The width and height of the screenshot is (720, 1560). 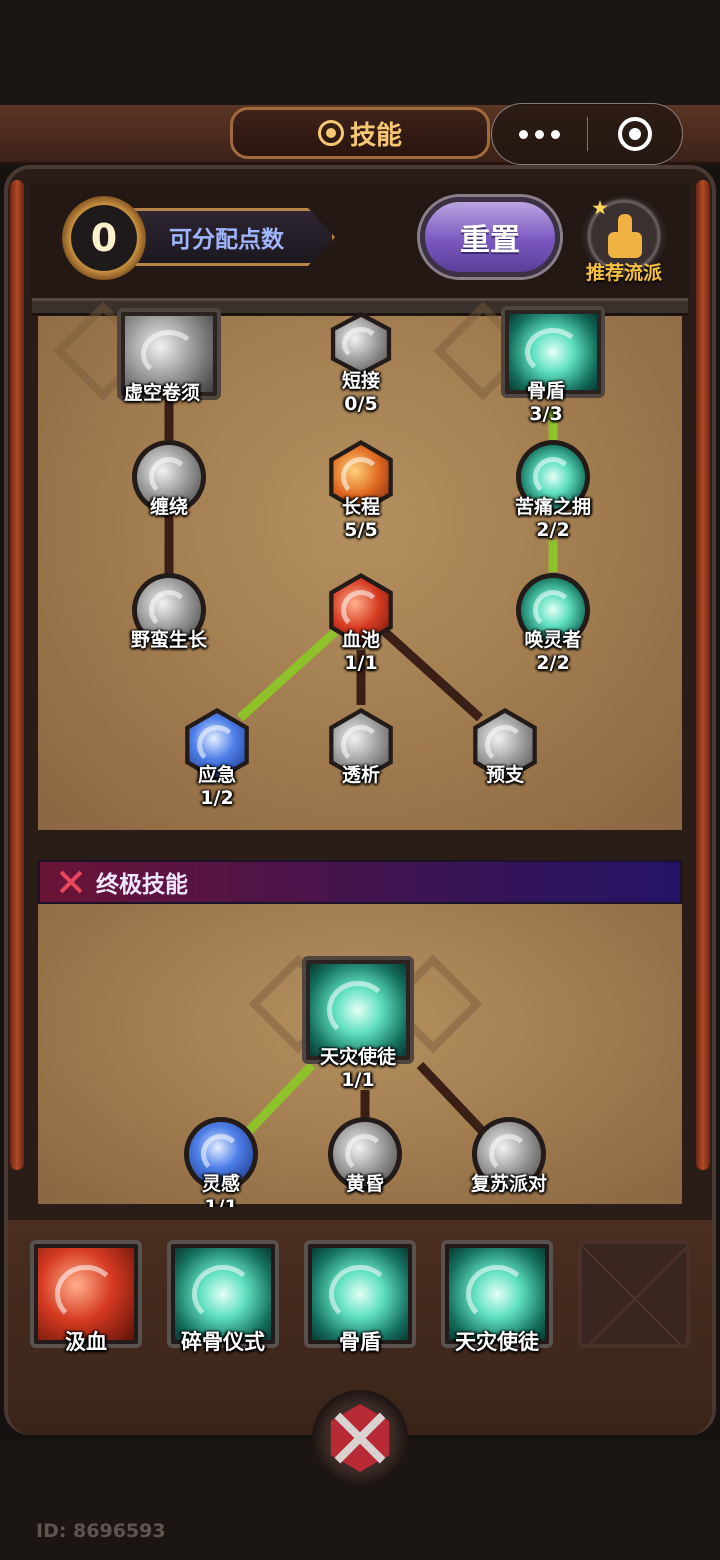 What do you see at coordinates (361, 747) in the screenshot?
I see `skill-node-dialysis: 透析` at bounding box center [361, 747].